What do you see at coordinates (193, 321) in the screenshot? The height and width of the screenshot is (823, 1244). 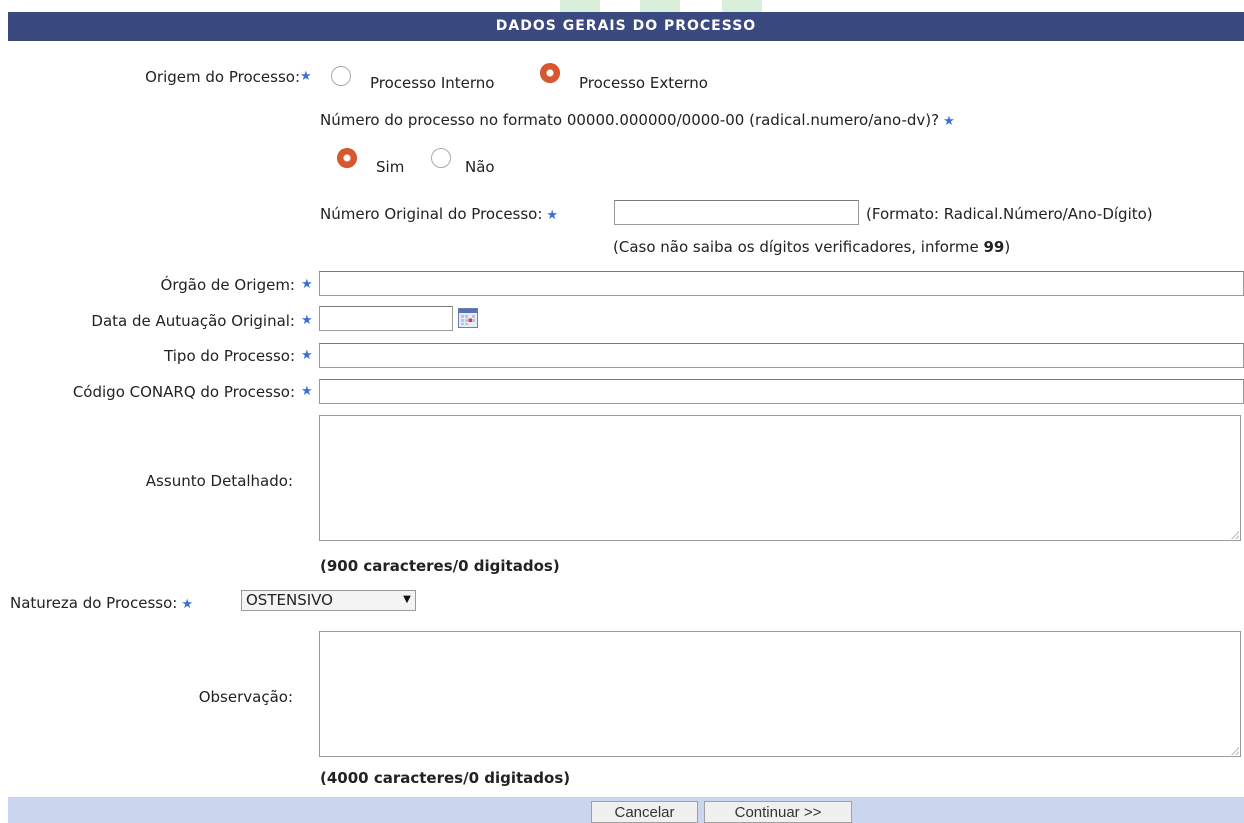 I see `data-autuacao-label: Data de Autuação Original:` at bounding box center [193, 321].